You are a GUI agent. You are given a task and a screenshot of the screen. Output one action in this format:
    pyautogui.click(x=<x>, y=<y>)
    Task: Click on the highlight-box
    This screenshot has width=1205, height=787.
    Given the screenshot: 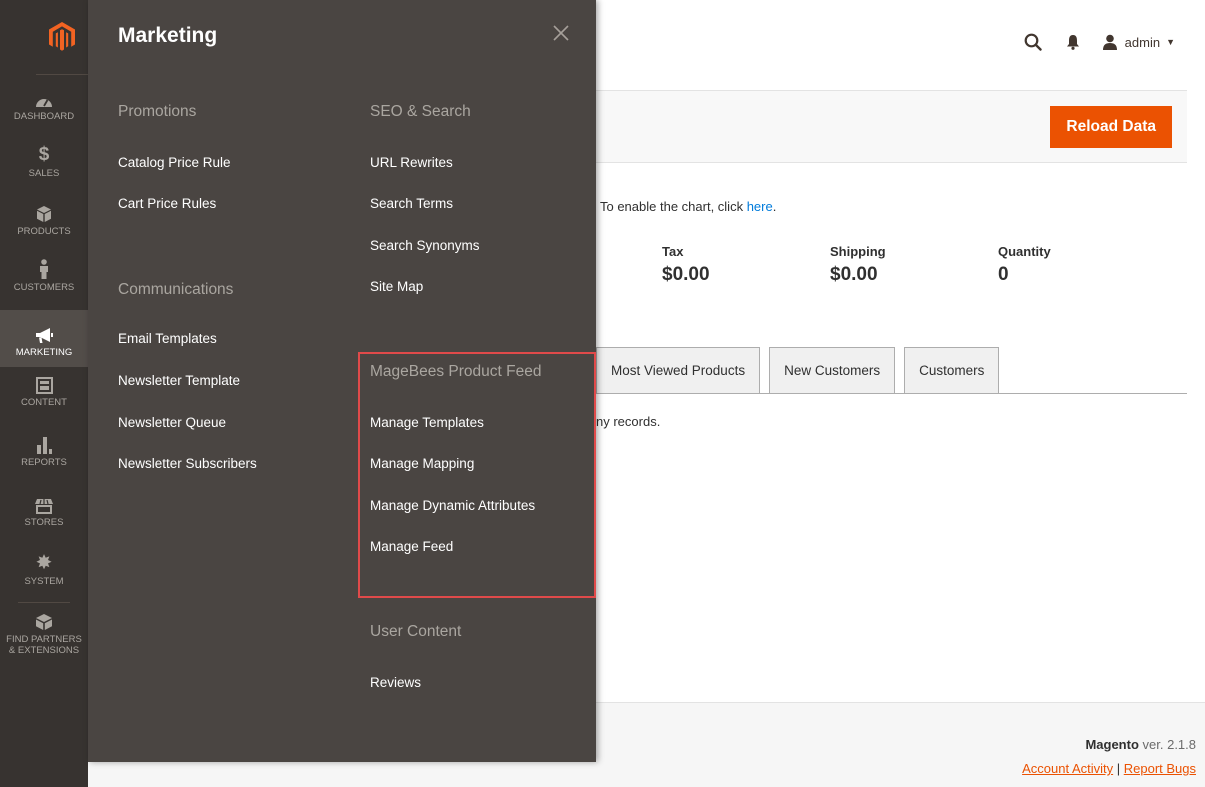 What is the action you would take?
    pyautogui.click(x=477, y=475)
    